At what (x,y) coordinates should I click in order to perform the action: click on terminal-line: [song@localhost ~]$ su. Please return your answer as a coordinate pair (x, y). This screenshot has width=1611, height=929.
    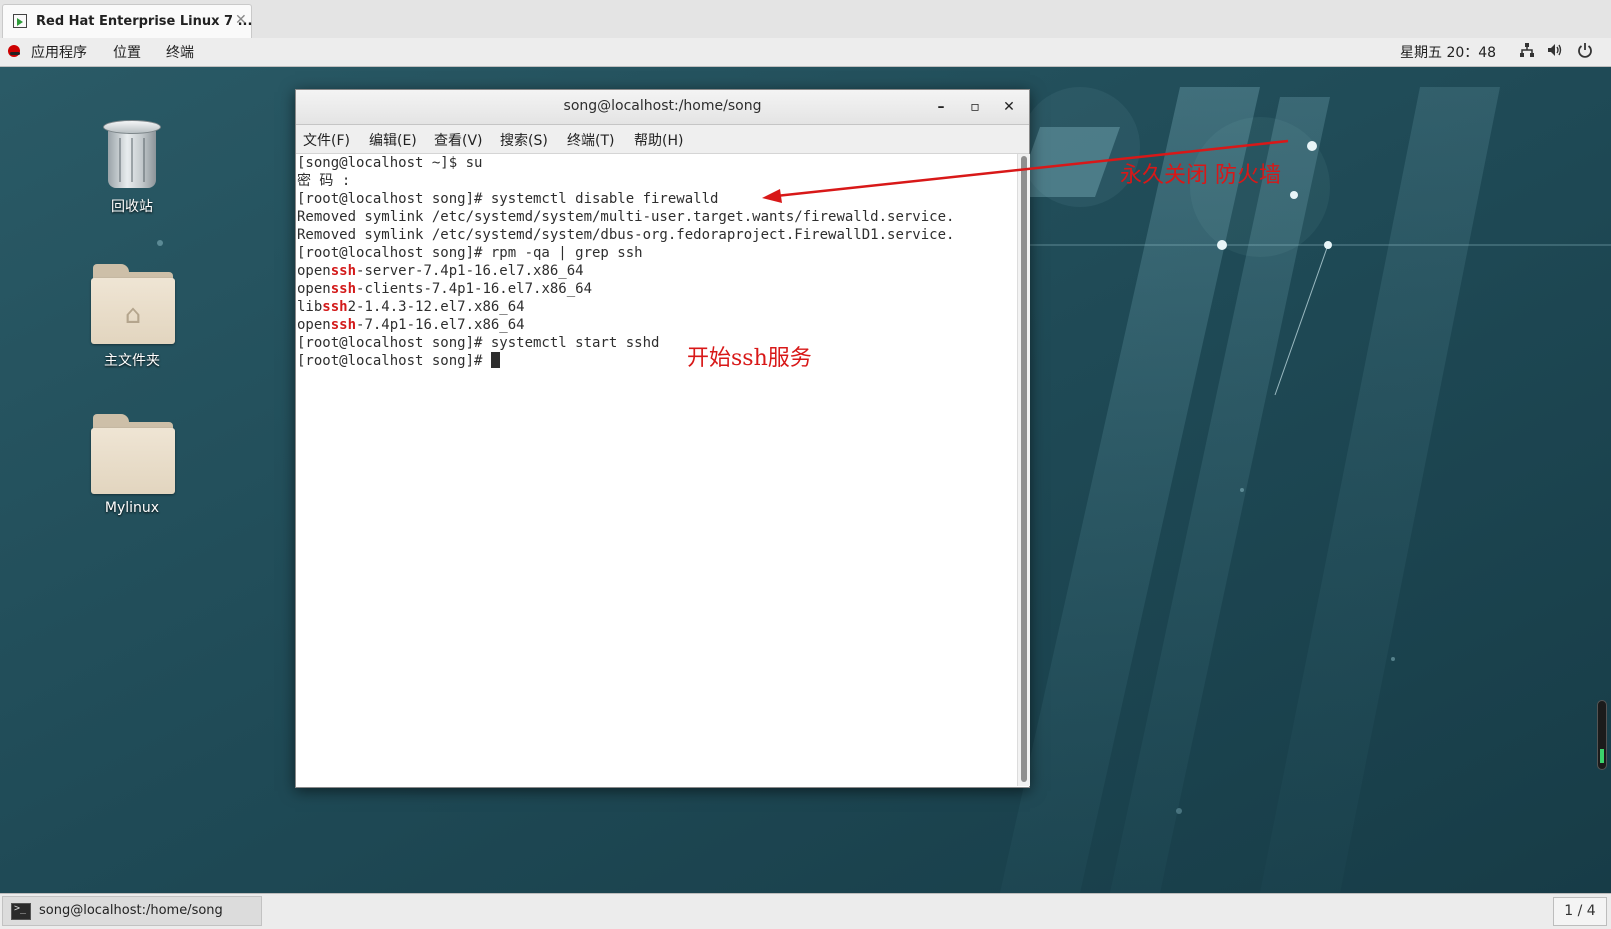
    Looking at the image, I should click on (390, 163).